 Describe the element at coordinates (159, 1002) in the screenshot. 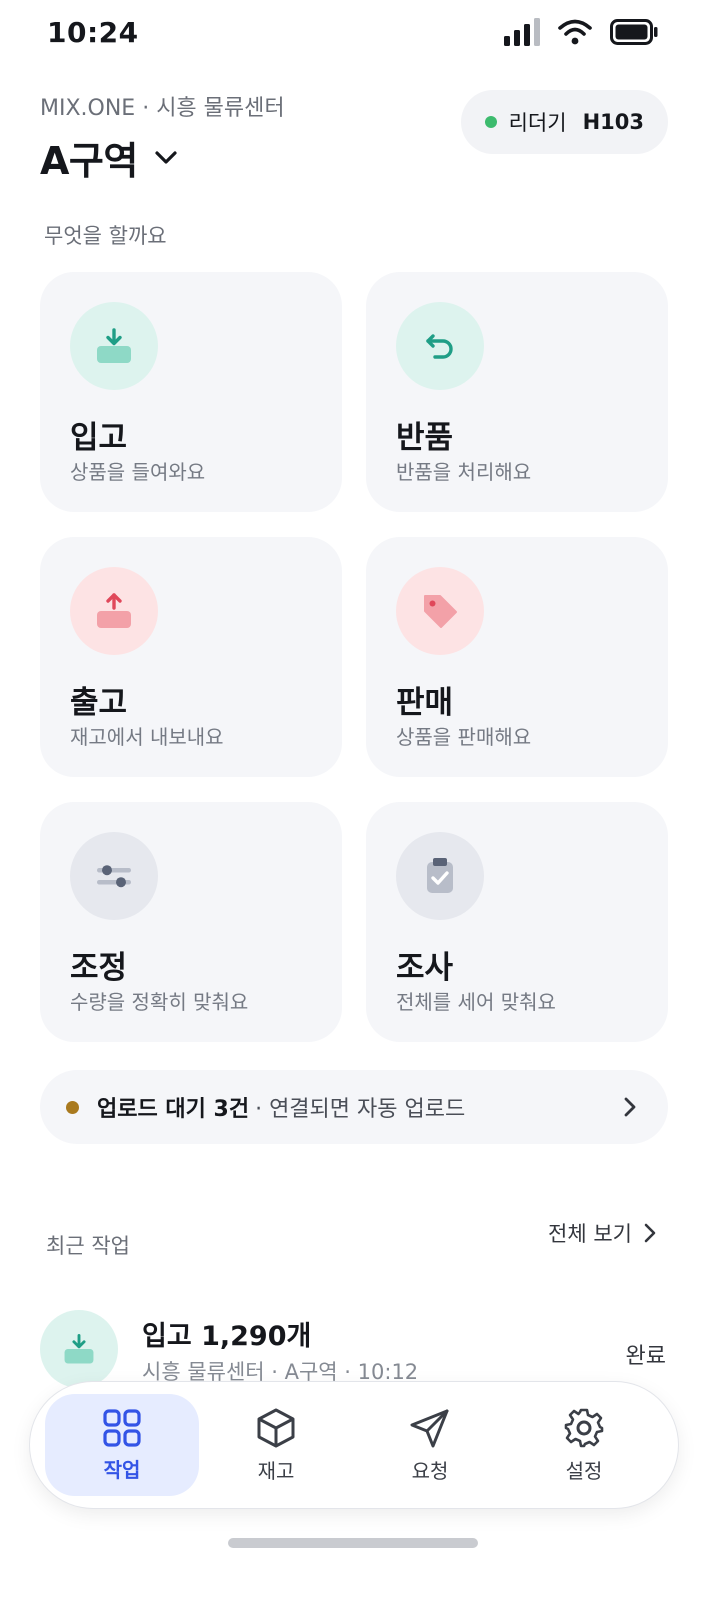

I see `tile-subtitle: 수량을 정확히 맞춰요` at that location.